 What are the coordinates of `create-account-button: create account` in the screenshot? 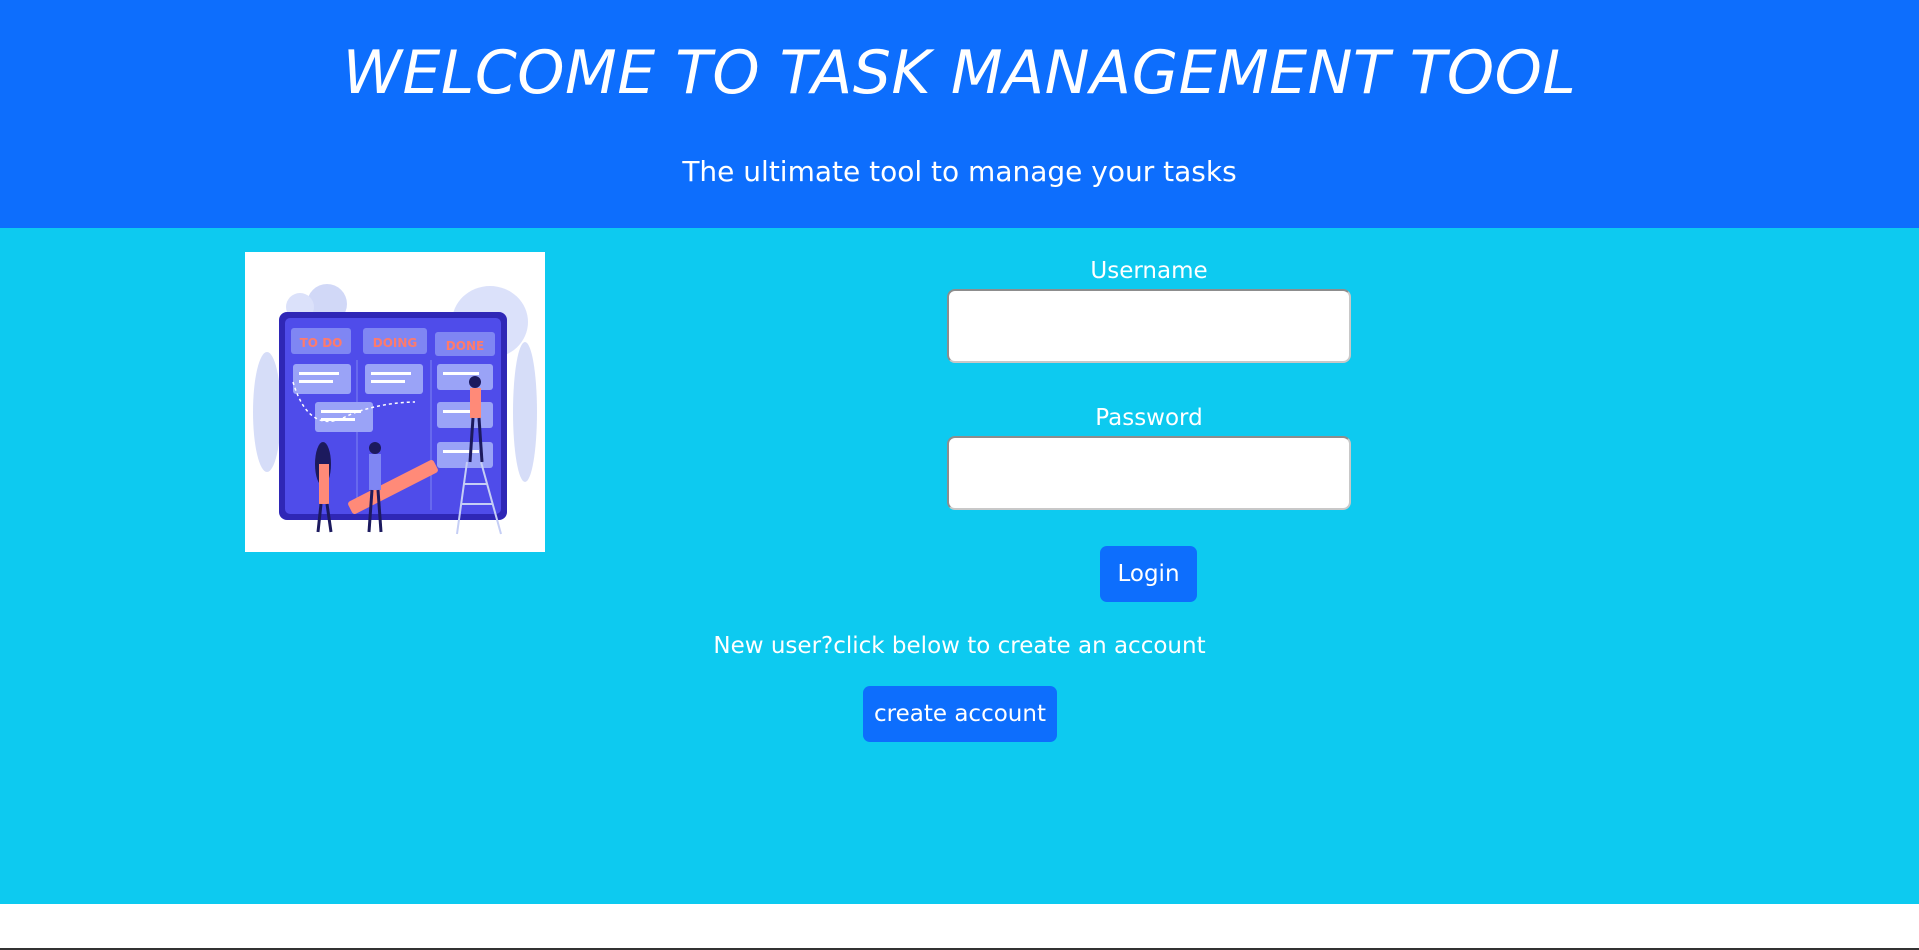 It's located at (960, 714).